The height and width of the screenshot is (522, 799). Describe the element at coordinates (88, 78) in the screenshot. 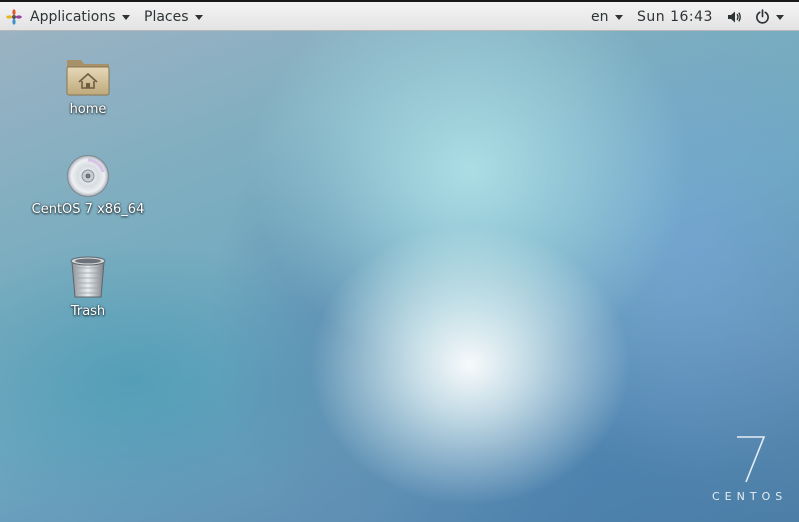

I see `home-folder-icon` at that location.